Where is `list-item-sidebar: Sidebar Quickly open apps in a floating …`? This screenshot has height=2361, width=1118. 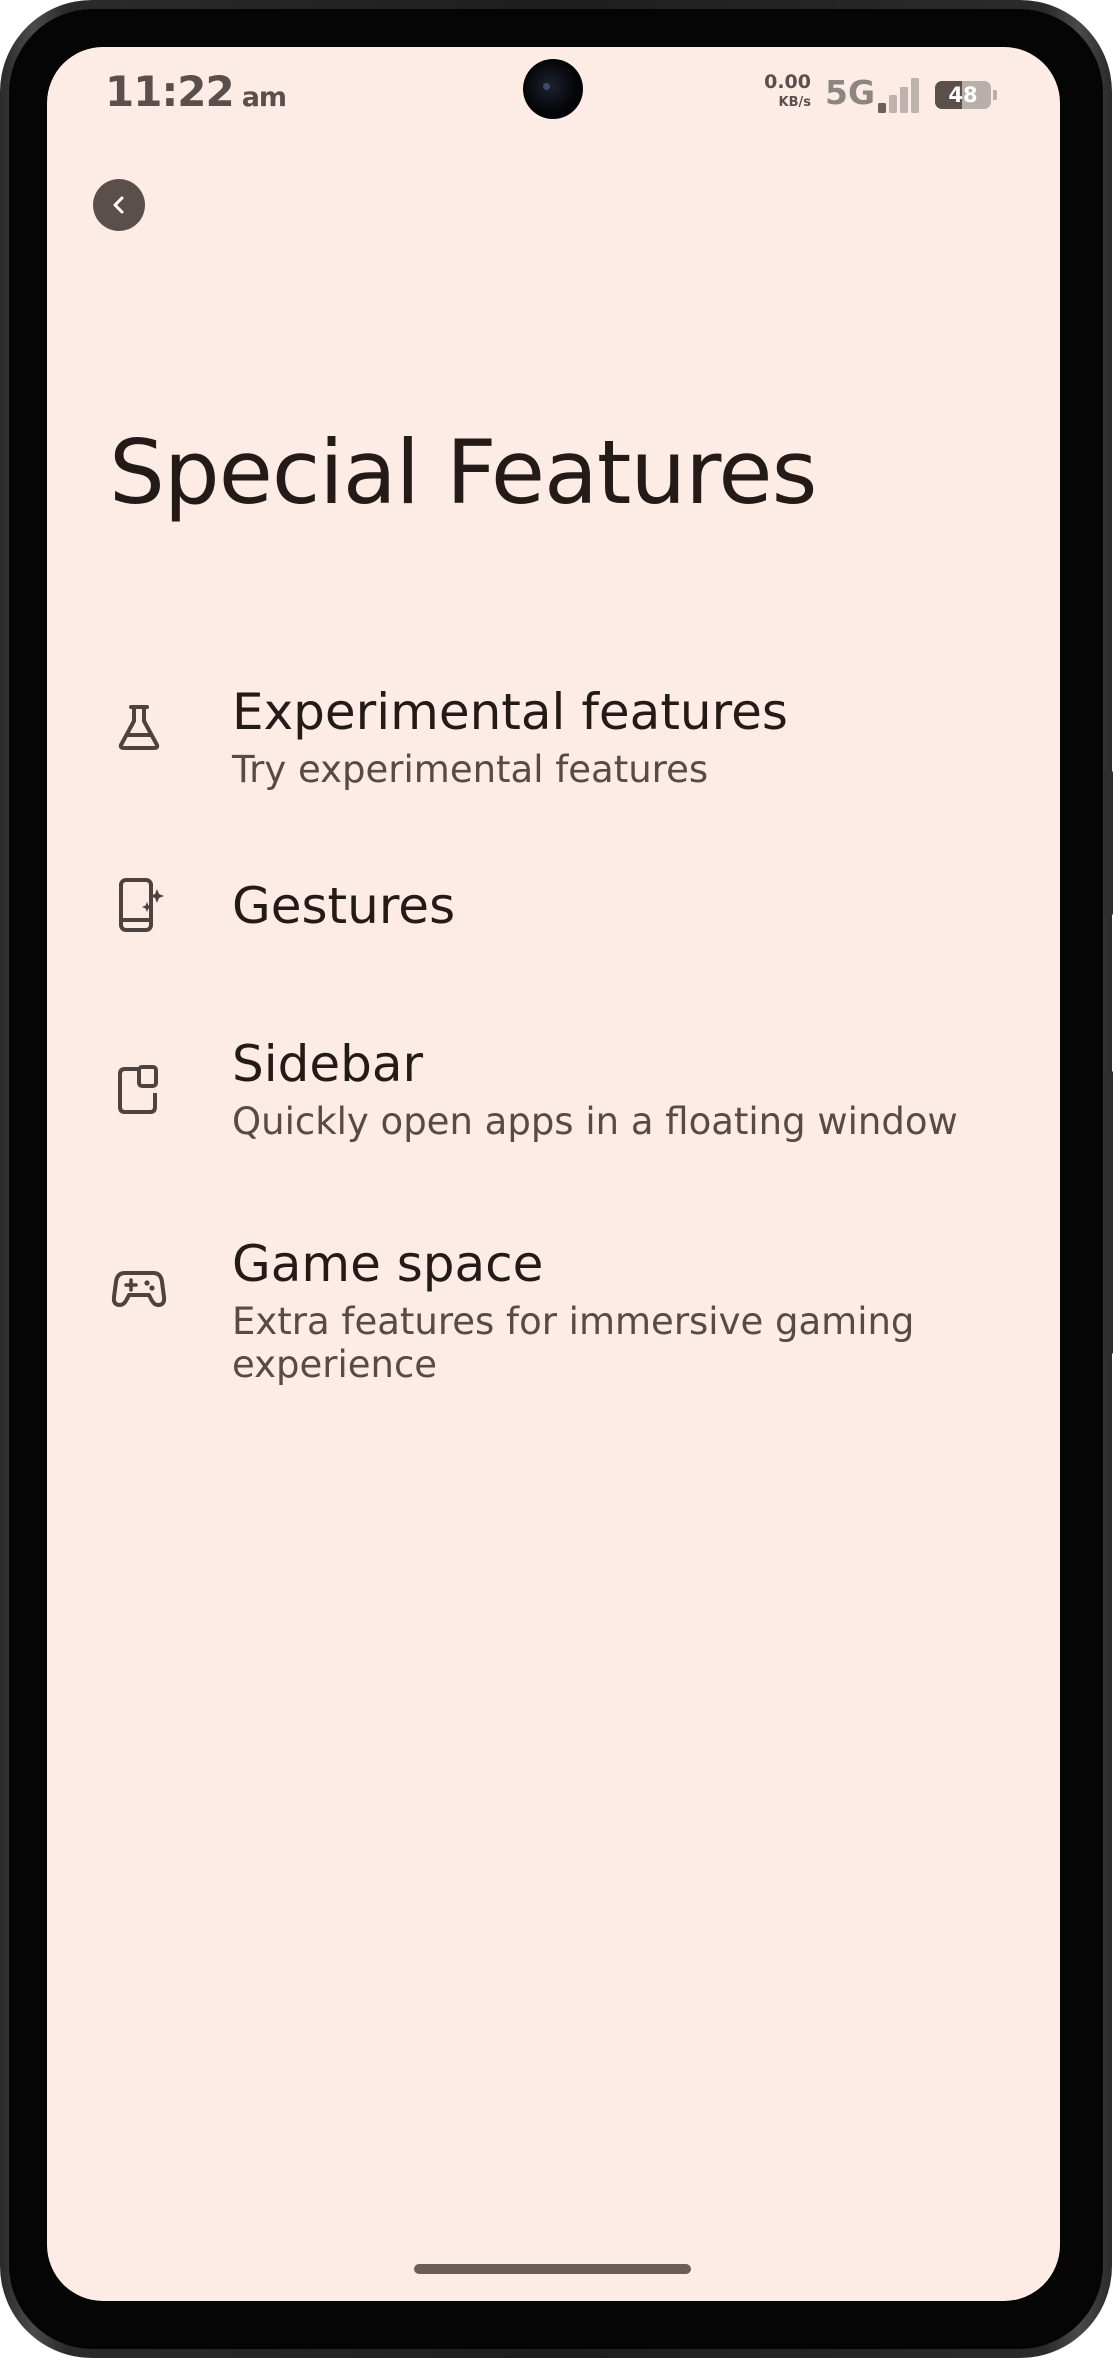 list-item-sidebar: Sidebar Quickly open apps in a floating … is located at coordinates (553, 1082).